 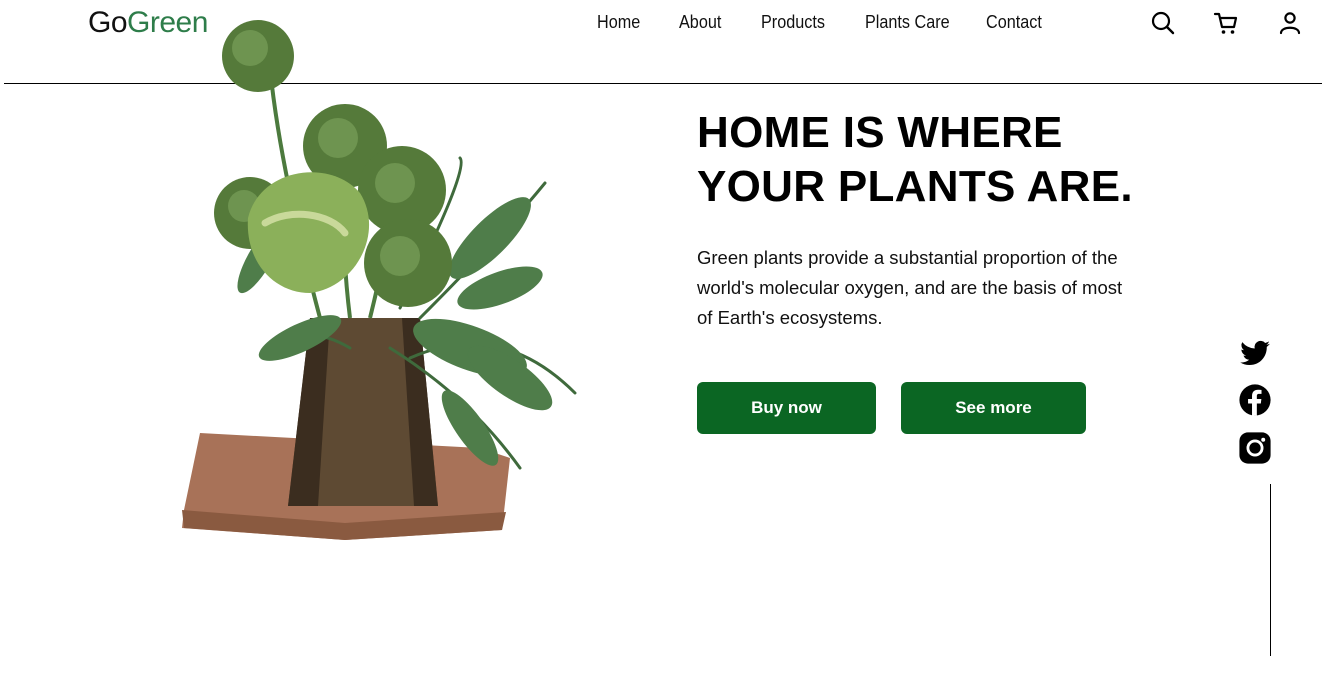 I want to click on social-rail-line, so click(x=1270, y=570).